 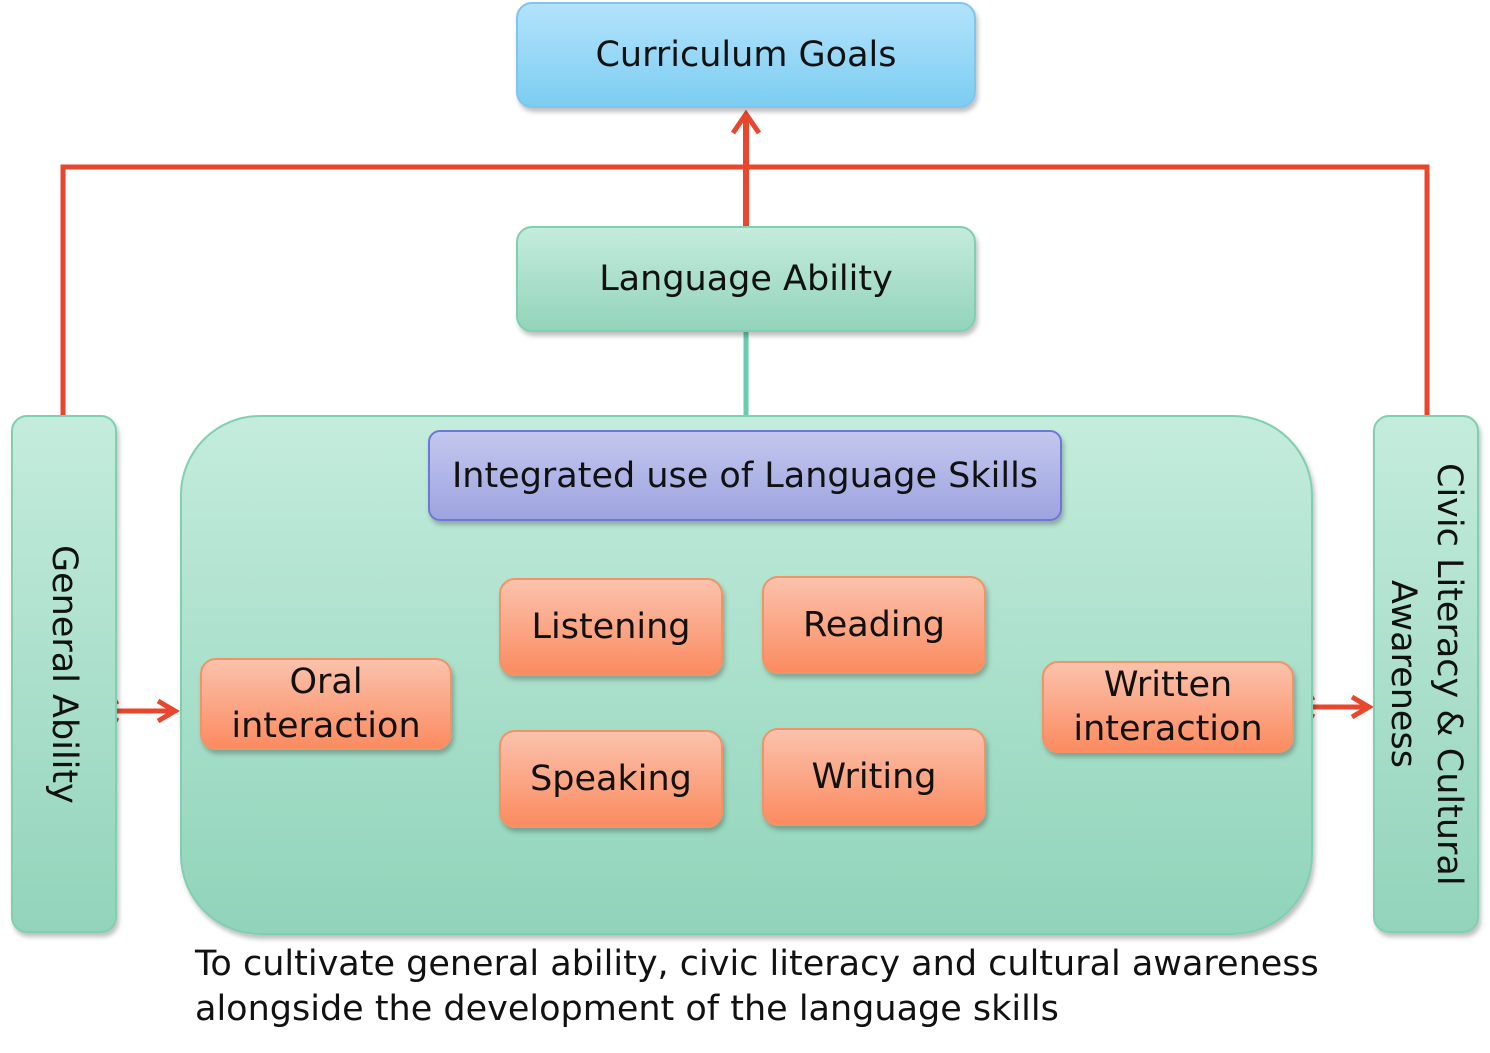 I want to click on speaking-label: Speaking, so click(x=611, y=779).